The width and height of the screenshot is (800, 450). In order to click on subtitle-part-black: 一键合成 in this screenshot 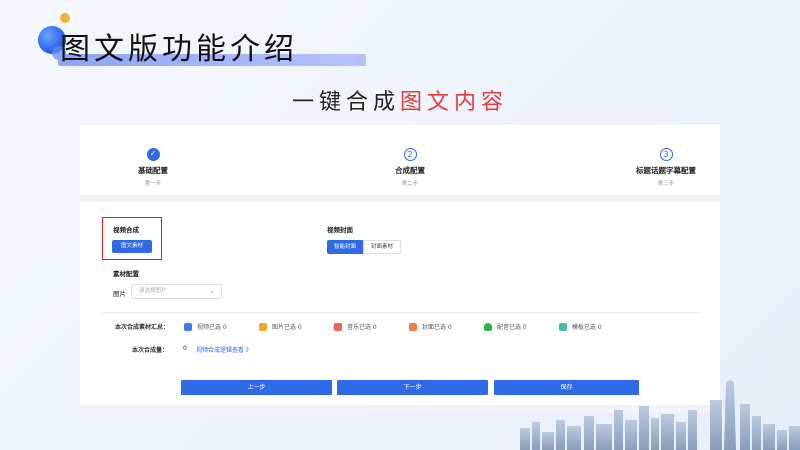, I will do `click(345, 102)`.